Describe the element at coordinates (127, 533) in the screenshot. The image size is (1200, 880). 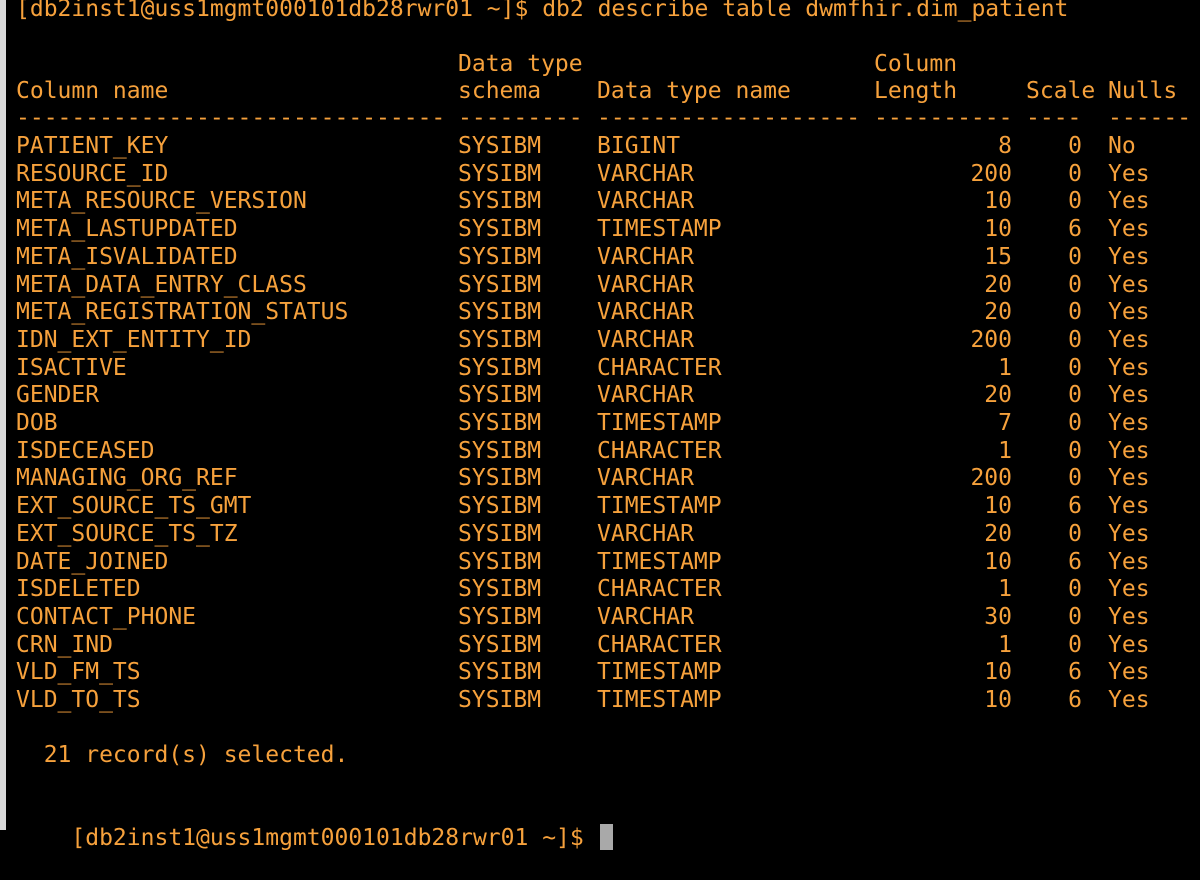
I see `column-name-cell: EXT_SOURCE_TS_TZ` at that location.